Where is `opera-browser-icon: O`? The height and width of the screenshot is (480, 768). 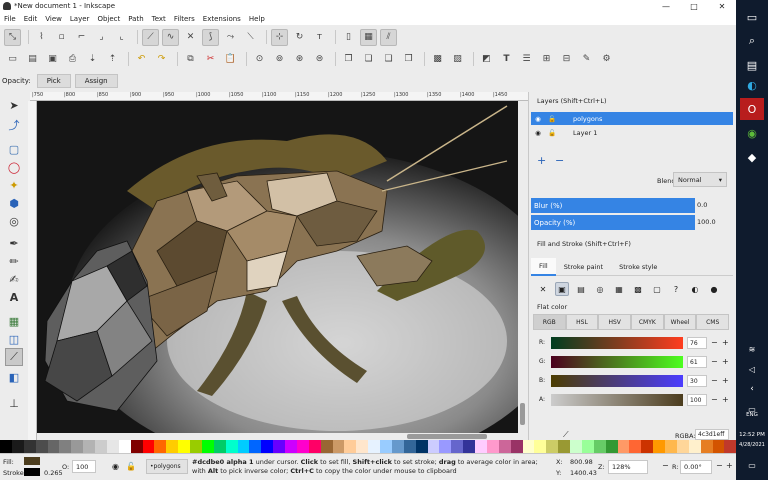
opera-browser-icon: O is located at coordinates (752, 109).